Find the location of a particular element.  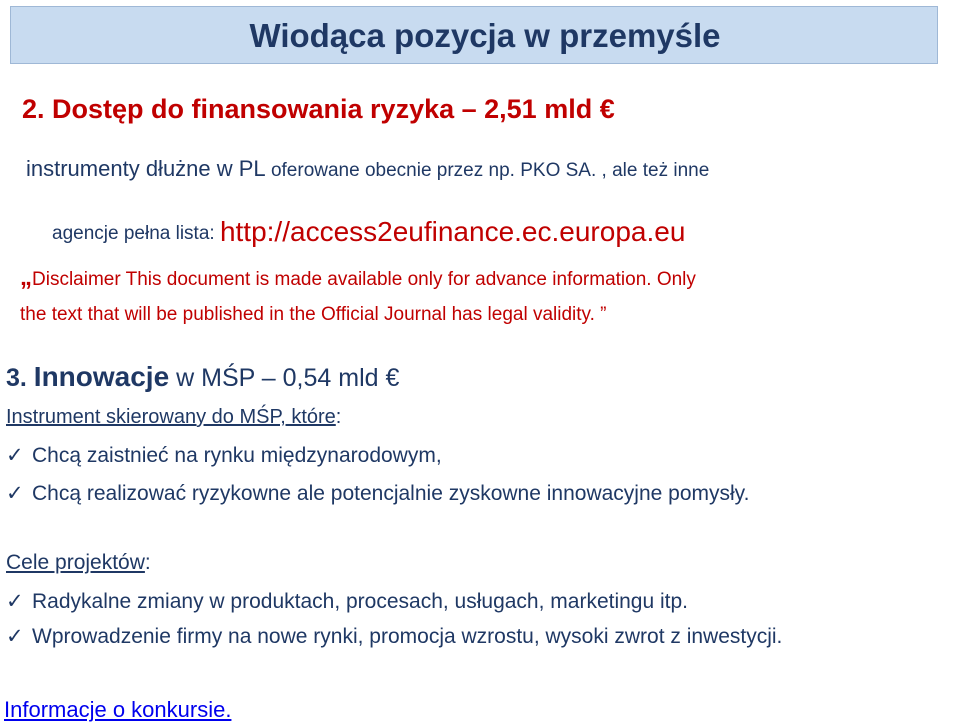

section3-heading: 3. Innowacje w MŚP – 0,54 mld € is located at coordinates (202, 377).